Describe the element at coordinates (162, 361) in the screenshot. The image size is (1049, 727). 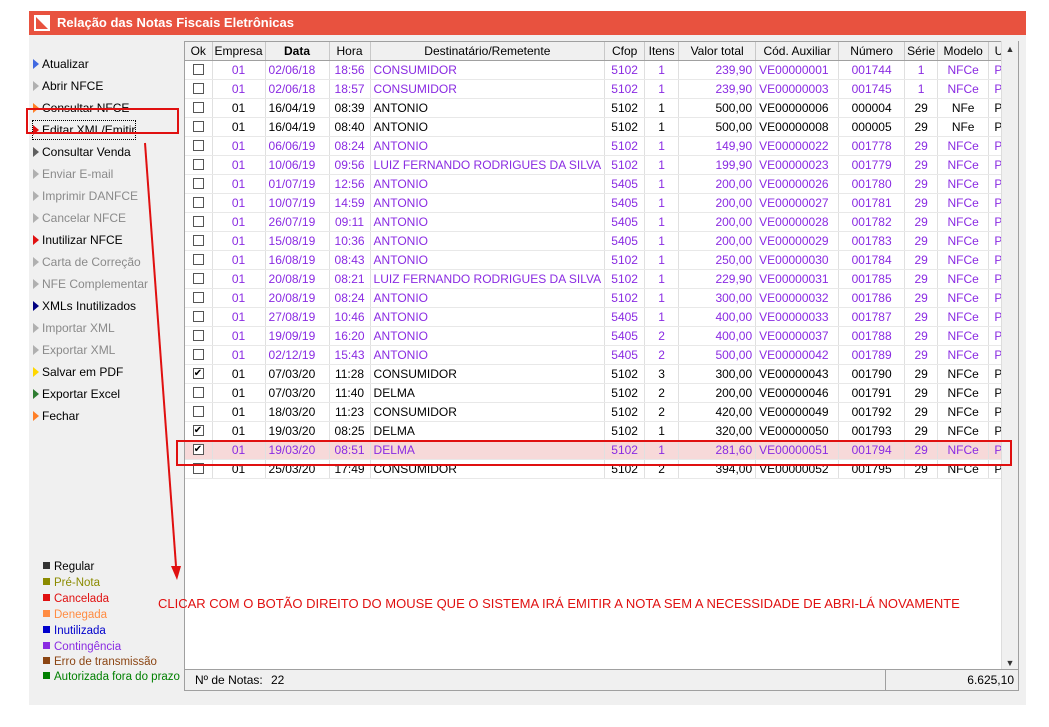
I see `annotation-arrow` at that location.